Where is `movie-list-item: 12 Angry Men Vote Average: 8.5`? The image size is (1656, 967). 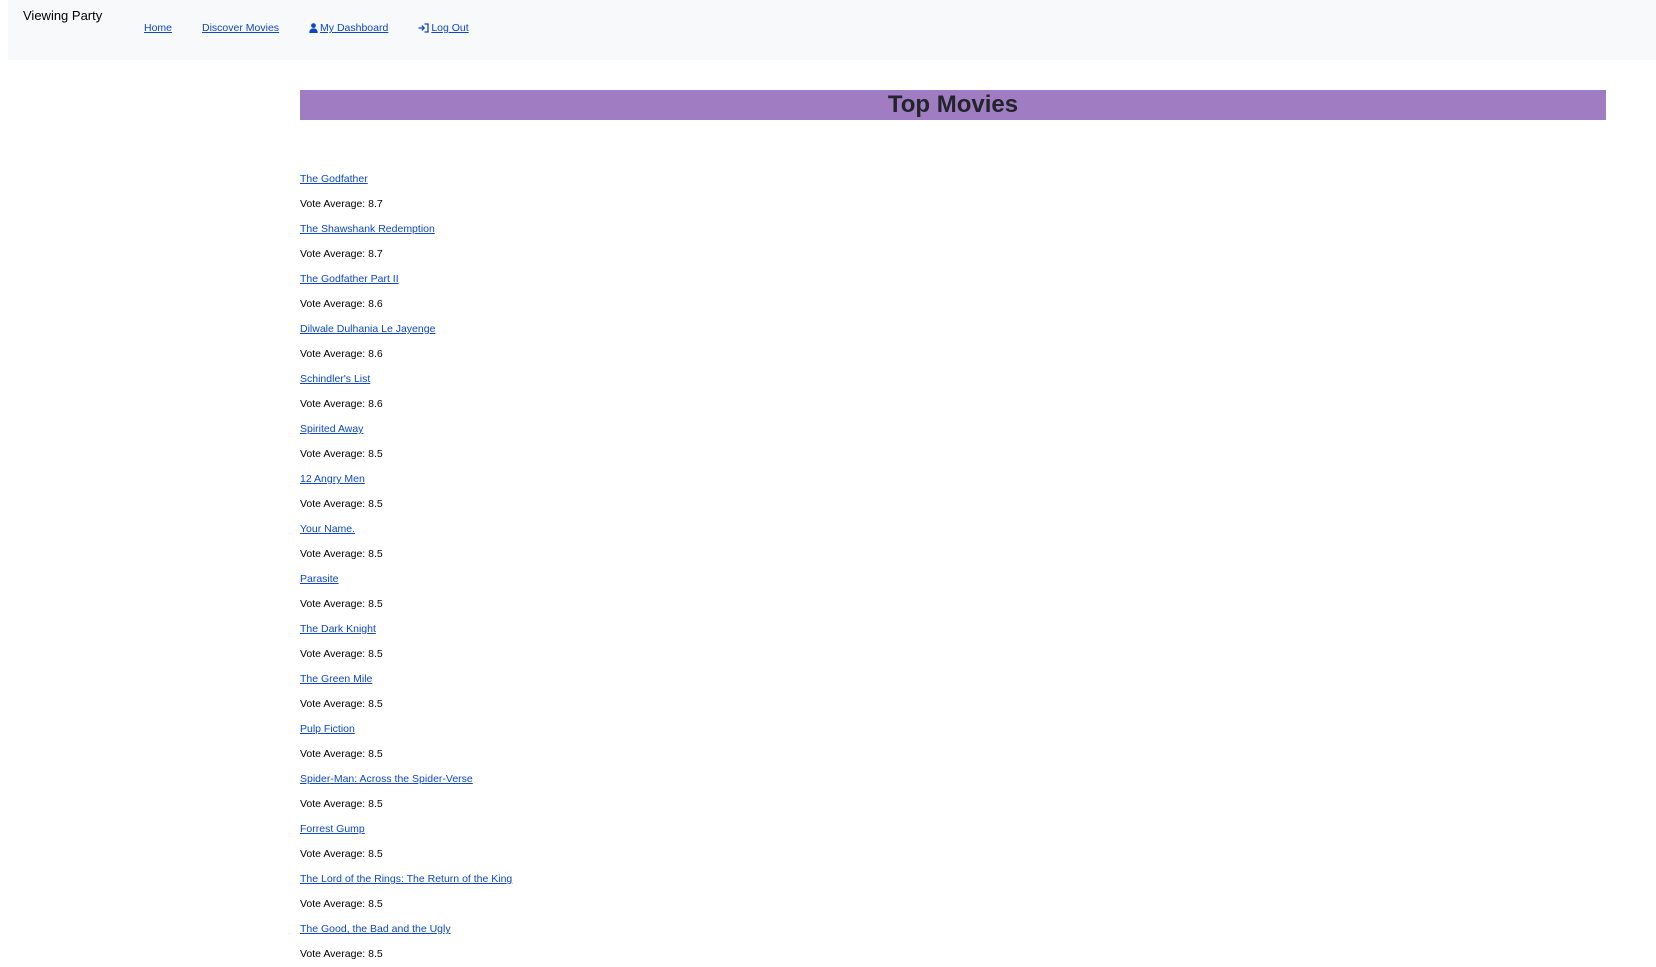 movie-list-item: 12 Angry Men Vote Average: 8.5 is located at coordinates (953, 492).